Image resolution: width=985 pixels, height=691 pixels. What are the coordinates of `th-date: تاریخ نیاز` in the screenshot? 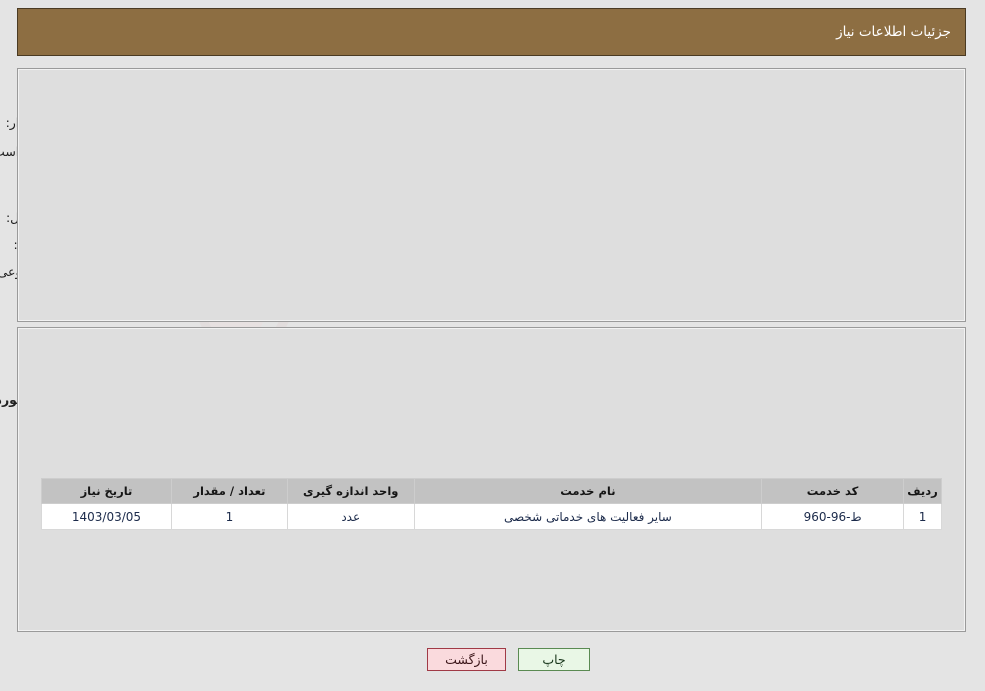 It's located at (107, 491).